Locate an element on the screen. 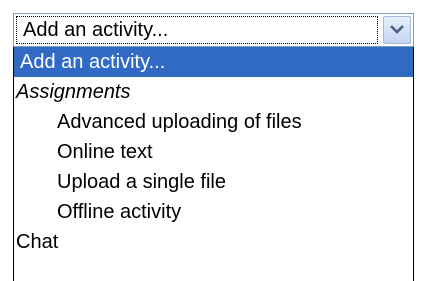  option-online-text: Online text is located at coordinates (213, 152).